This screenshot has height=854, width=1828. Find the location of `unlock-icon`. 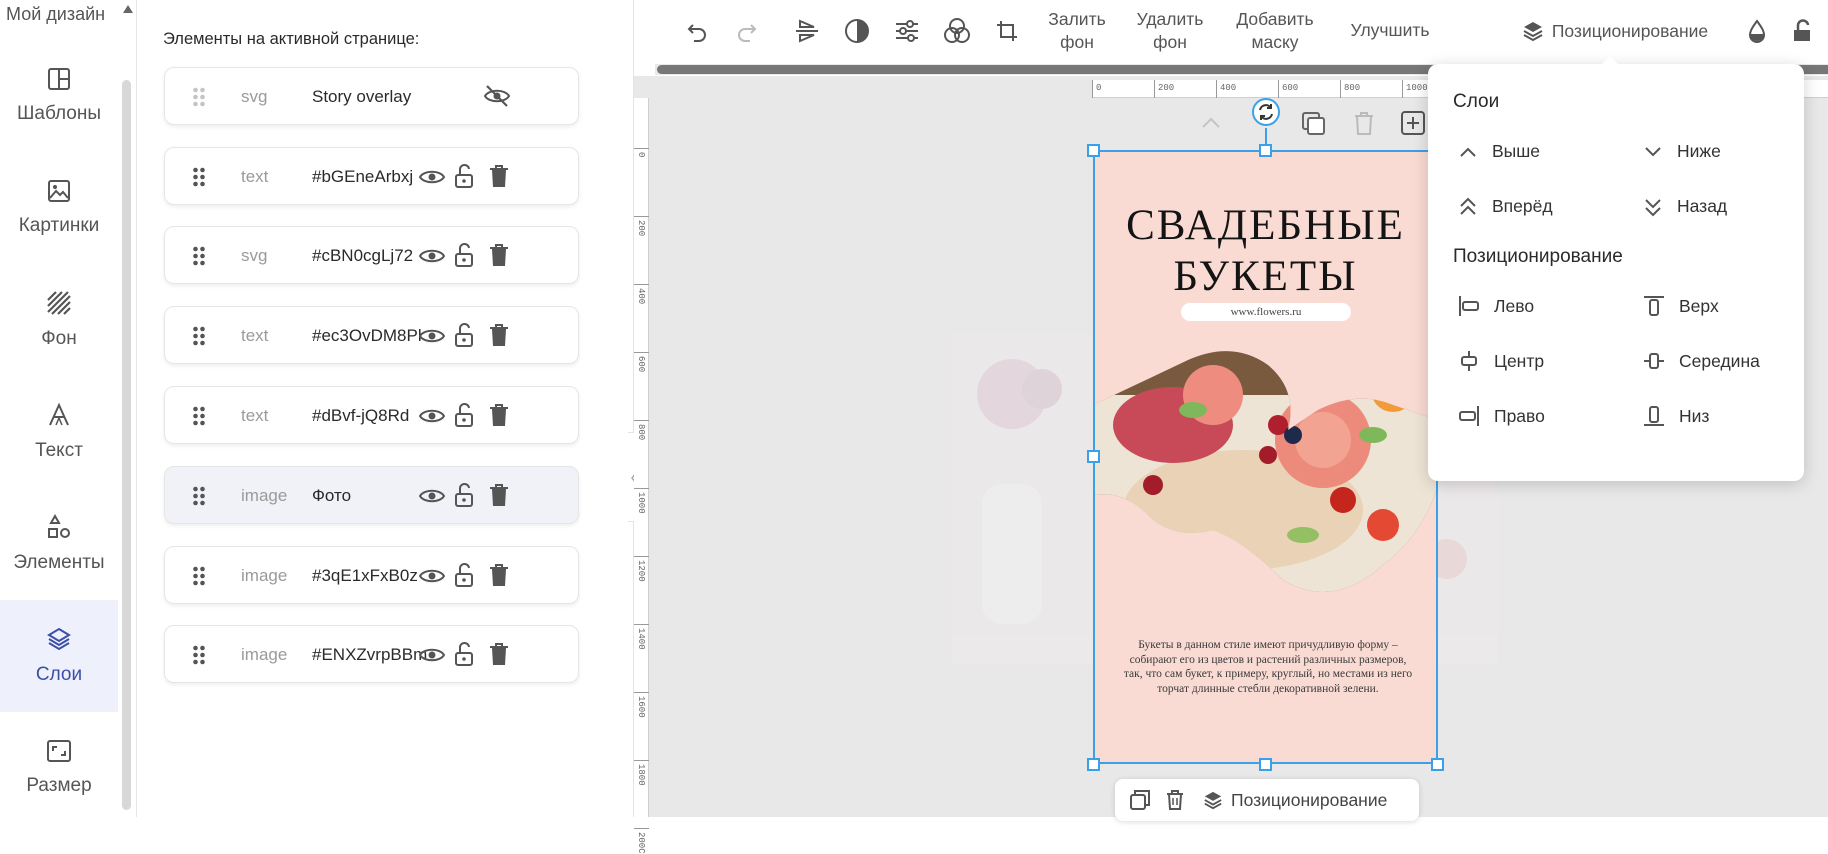

unlock-icon is located at coordinates (464, 574).